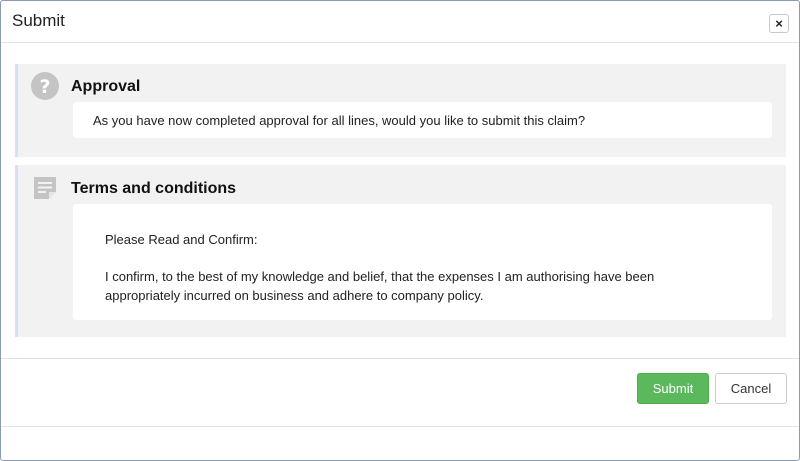 The image size is (800, 461). I want to click on approval-title: Approval, so click(106, 86).